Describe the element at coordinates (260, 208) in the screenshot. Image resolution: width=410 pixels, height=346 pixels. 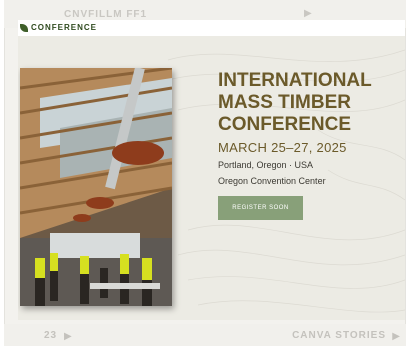
I see `register-button: REGISTER SOON` at that location.